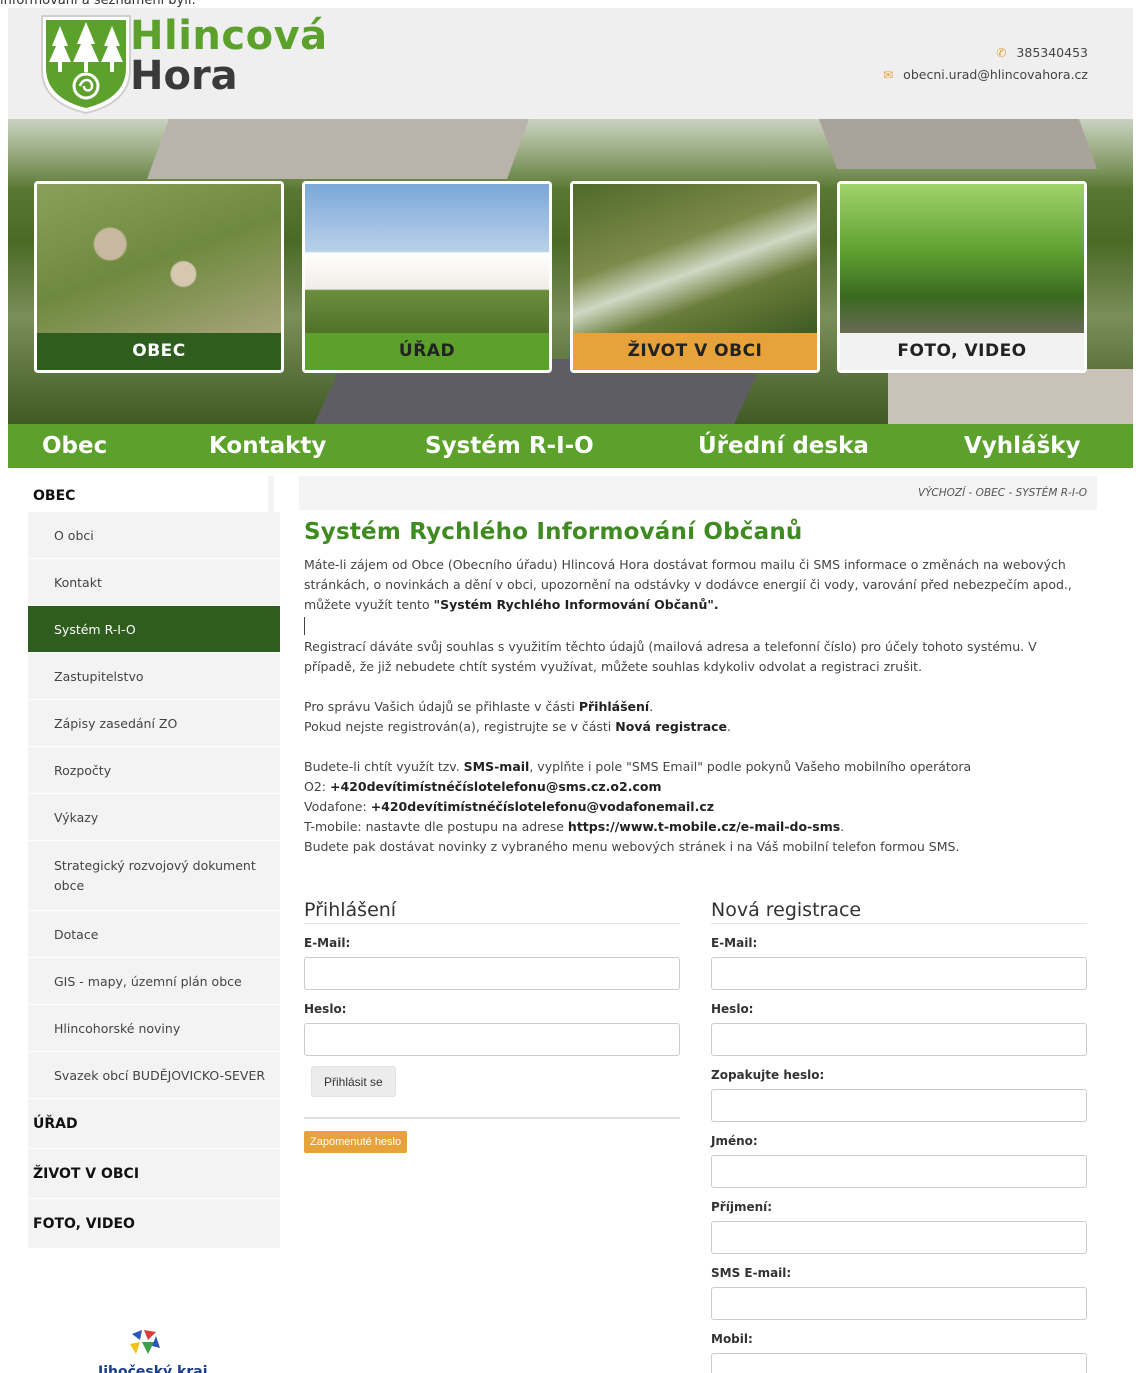 The width and height of the screenshot is (1141, 1373). What do you see at coordinates (1052, 52) in the screenshot?
I see `phone-number: 385340453` at bounding box center [1052, 52].